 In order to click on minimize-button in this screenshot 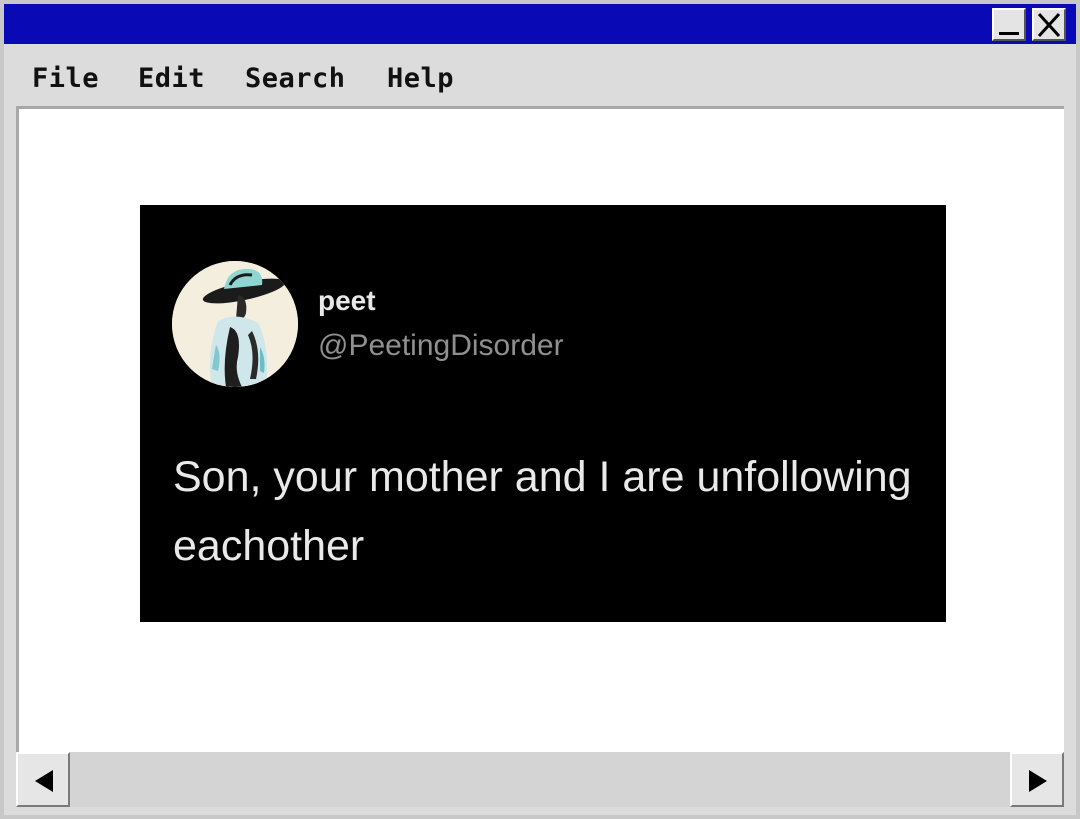, I will do `click(1009, 24)`.